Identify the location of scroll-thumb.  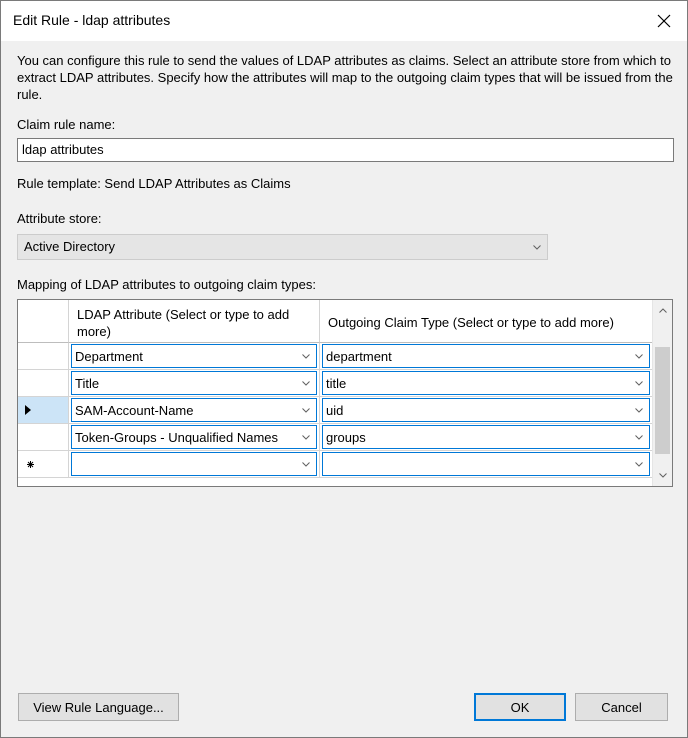
(662, 400).